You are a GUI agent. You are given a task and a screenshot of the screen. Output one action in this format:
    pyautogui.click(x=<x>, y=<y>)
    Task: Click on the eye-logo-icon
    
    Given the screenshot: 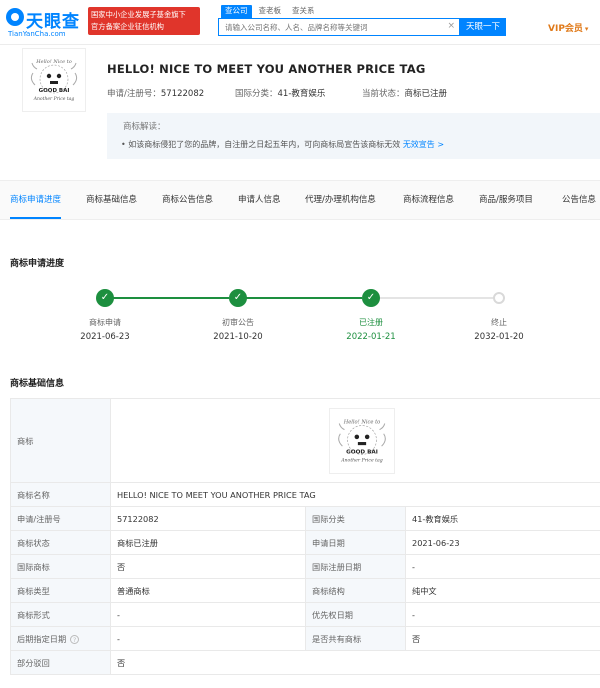 What is the action you would take?
    pyautogui.click(x=15, y=17)
    